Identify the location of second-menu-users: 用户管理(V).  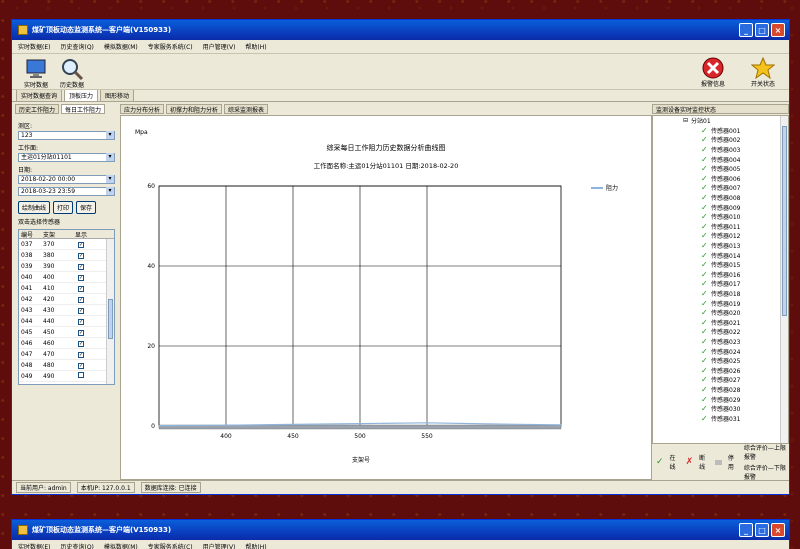
(219, 545).